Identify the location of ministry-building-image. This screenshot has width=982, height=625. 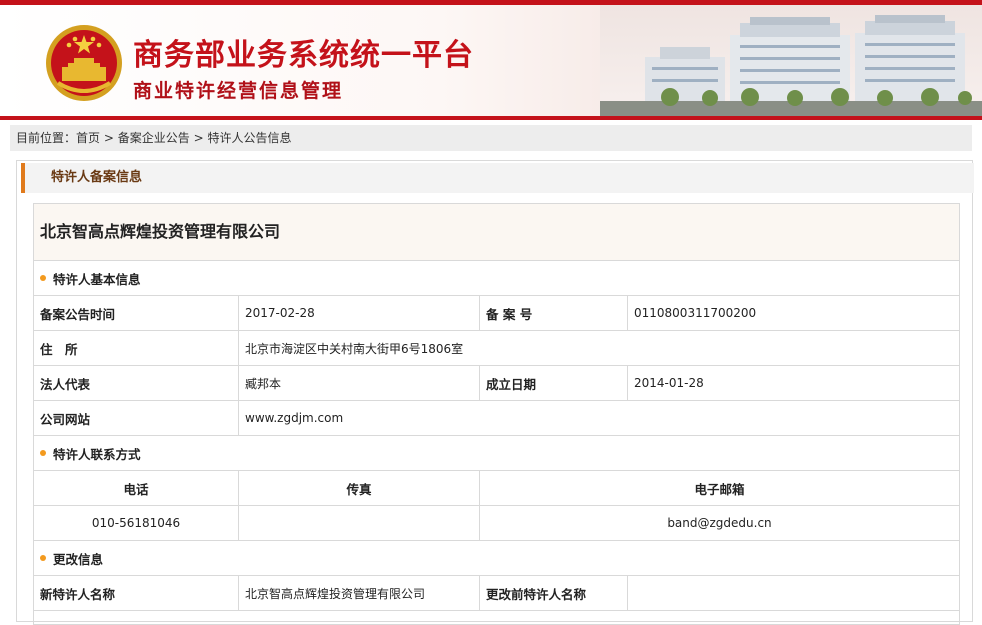
(791, 60).